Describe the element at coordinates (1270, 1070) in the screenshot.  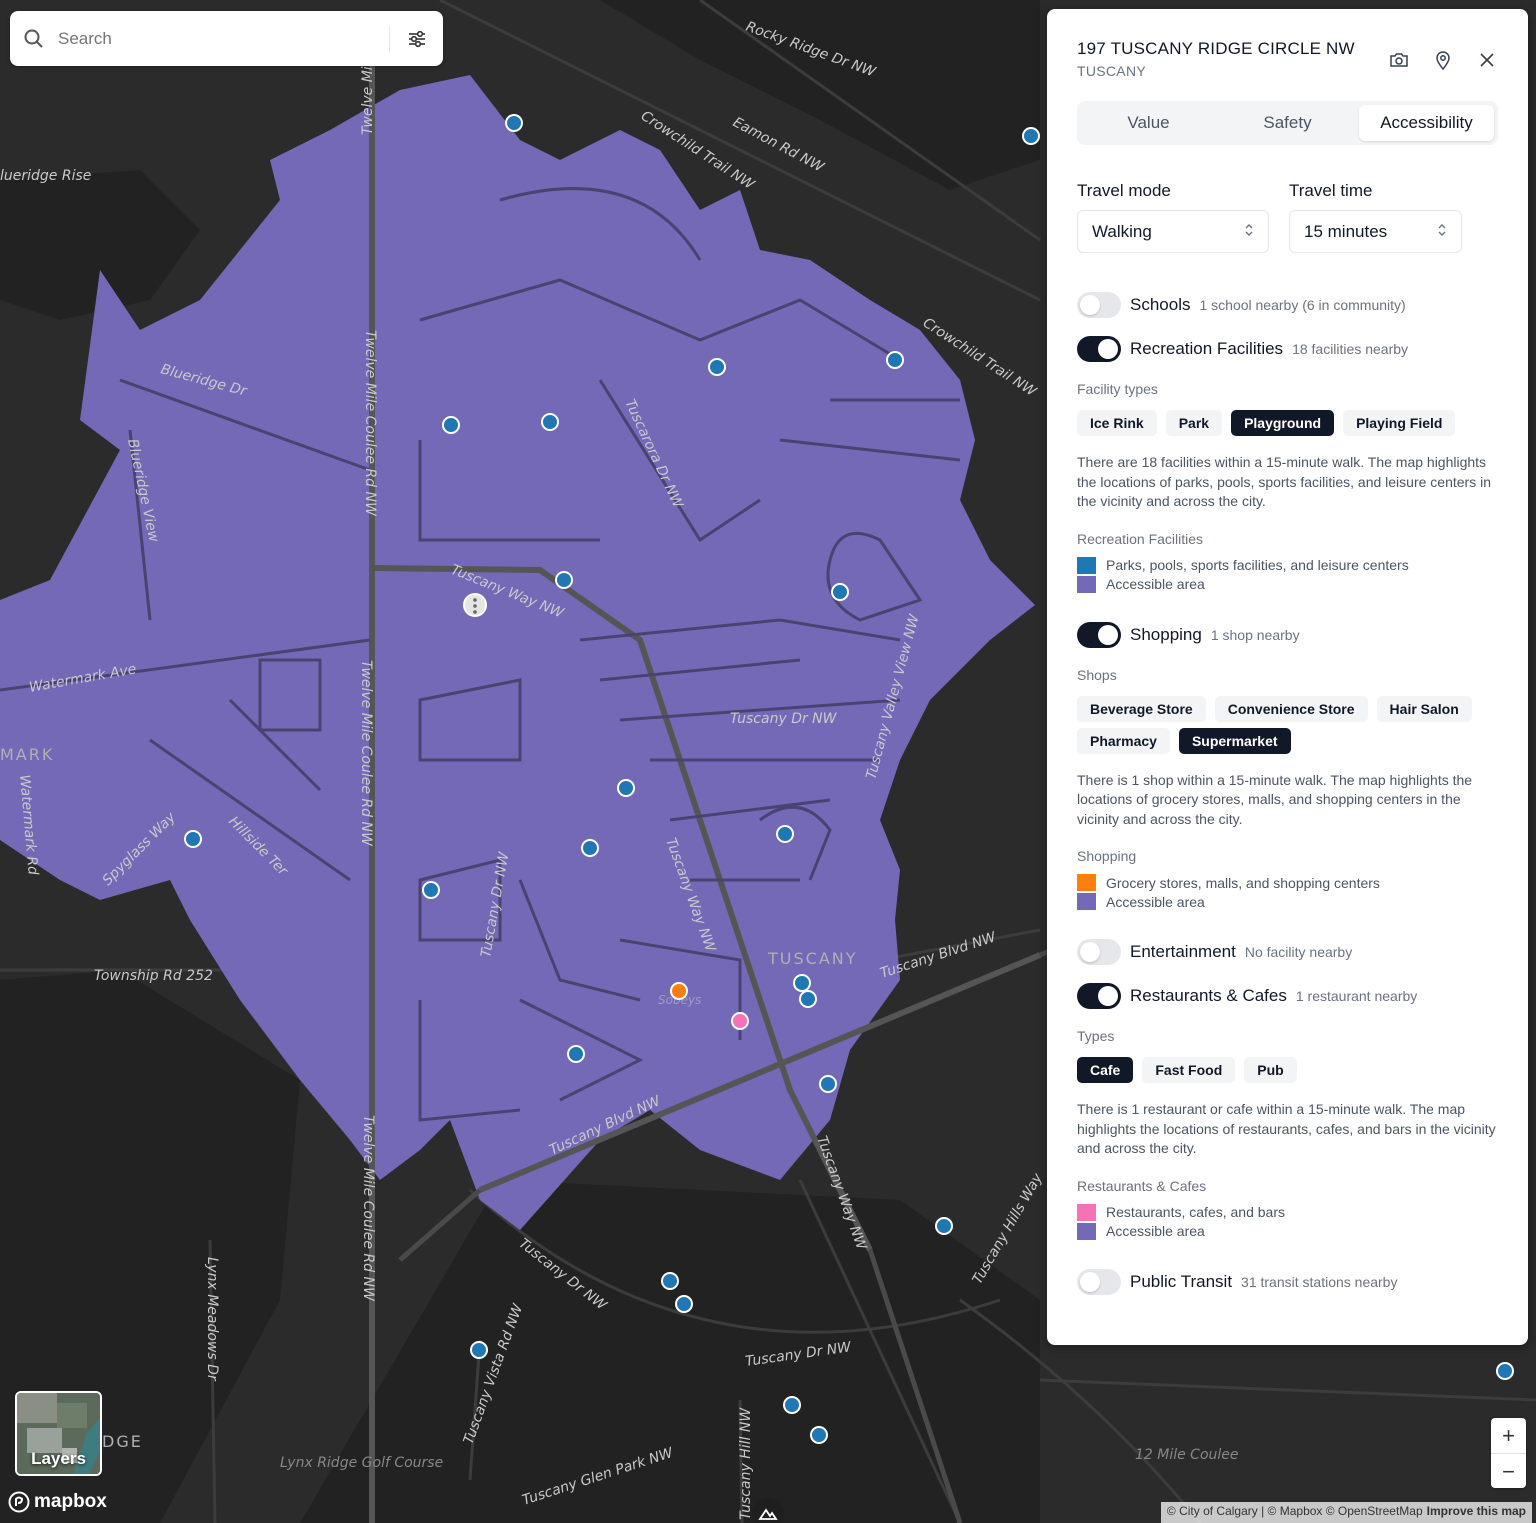
I see `chip-pub: Pub` at that location.